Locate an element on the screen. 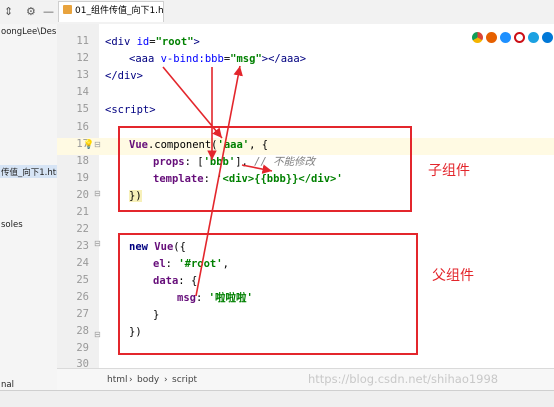 Image resolution: width=554 pixels, height=407 pixels. annotation-arrows is located at coordinates (217, 181).